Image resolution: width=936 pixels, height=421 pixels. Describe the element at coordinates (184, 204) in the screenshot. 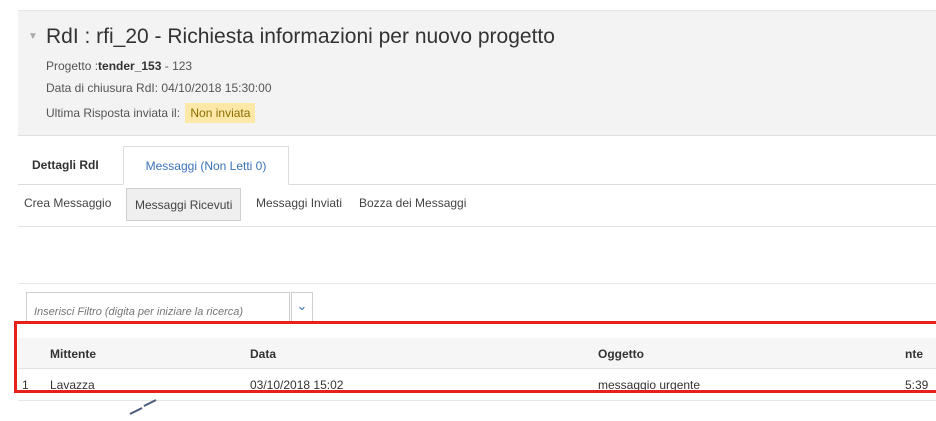

I see `received-messages-button: Messaggi Ricevuti` at that location.